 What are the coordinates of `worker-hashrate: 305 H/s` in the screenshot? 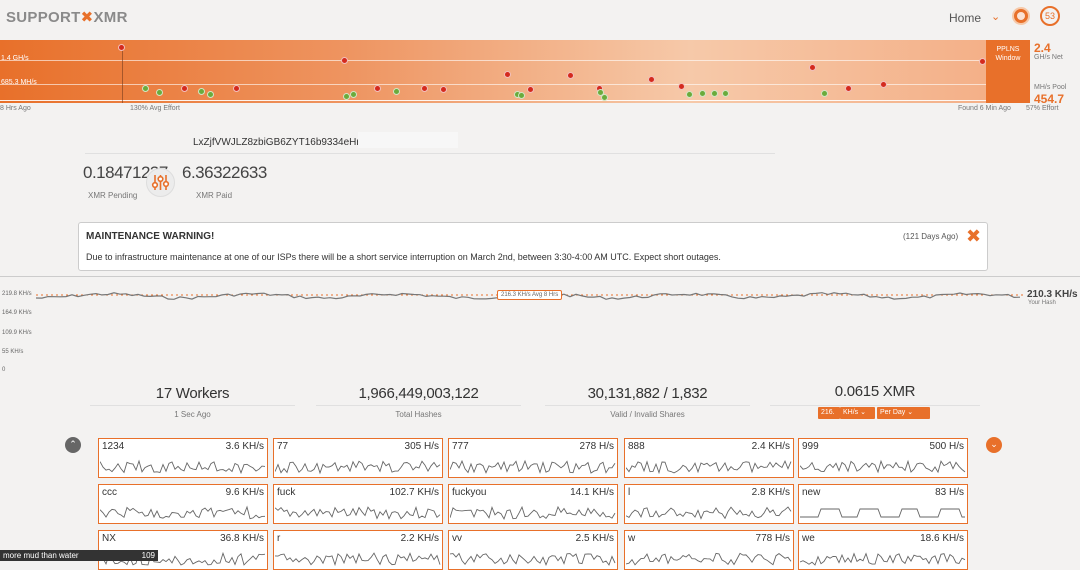 It's located at (421, 446).